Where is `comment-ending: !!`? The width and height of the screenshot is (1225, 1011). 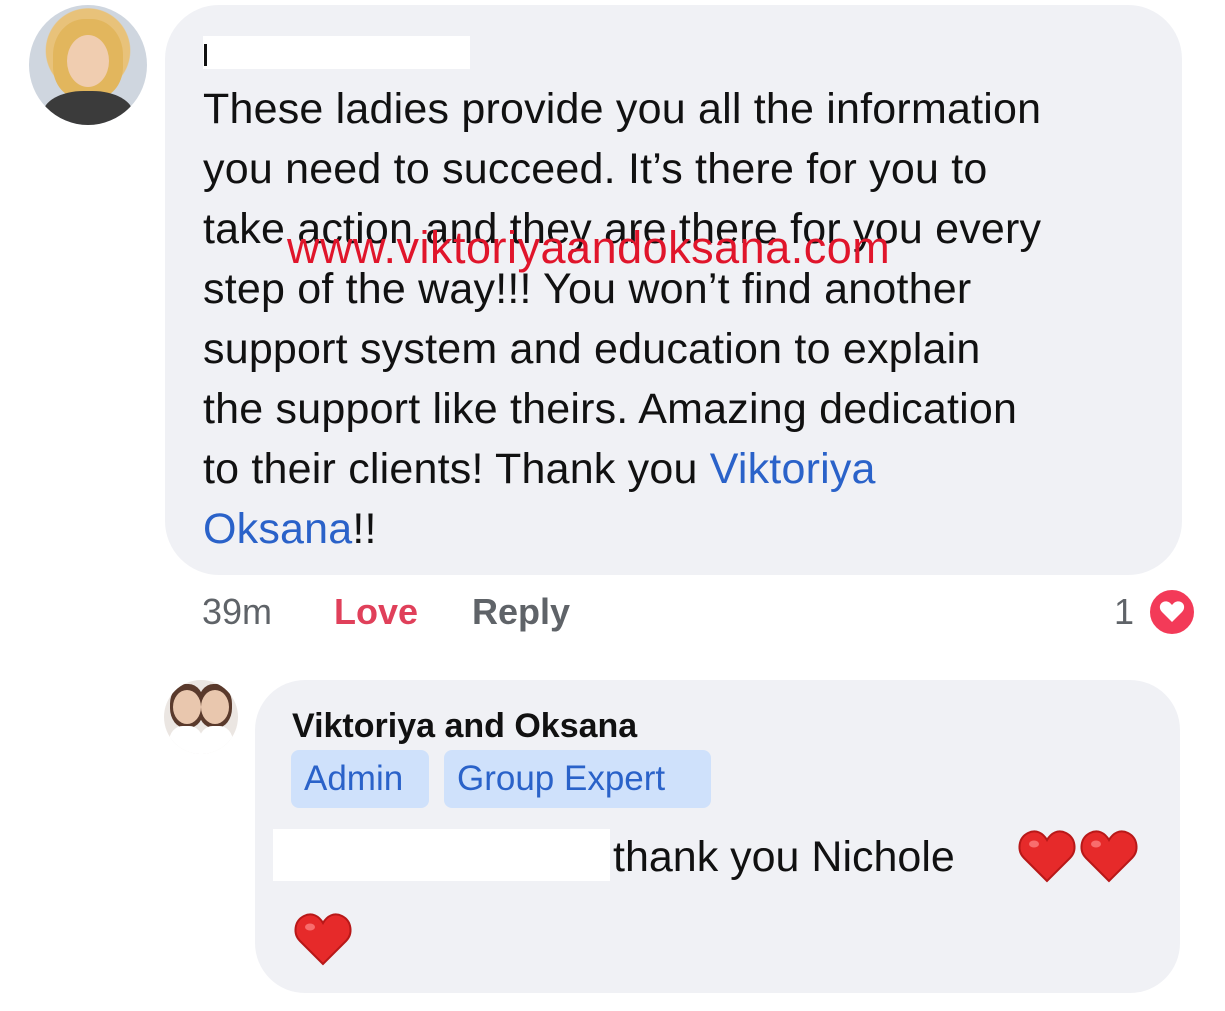 comment-ending: !! is located at coordinates (364, 529).